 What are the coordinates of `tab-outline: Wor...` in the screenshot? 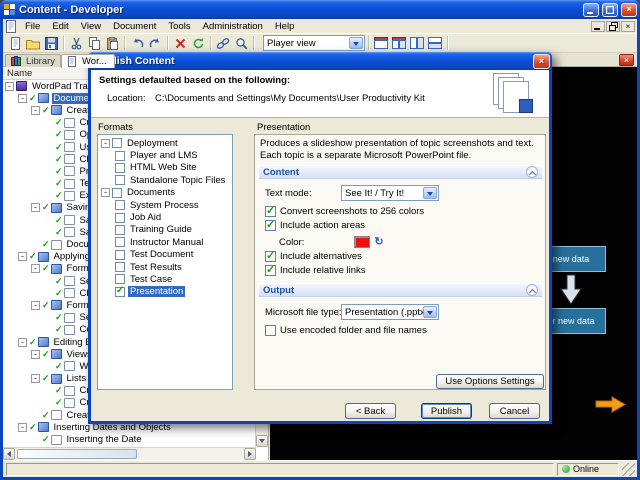 It's located at (88, 61).